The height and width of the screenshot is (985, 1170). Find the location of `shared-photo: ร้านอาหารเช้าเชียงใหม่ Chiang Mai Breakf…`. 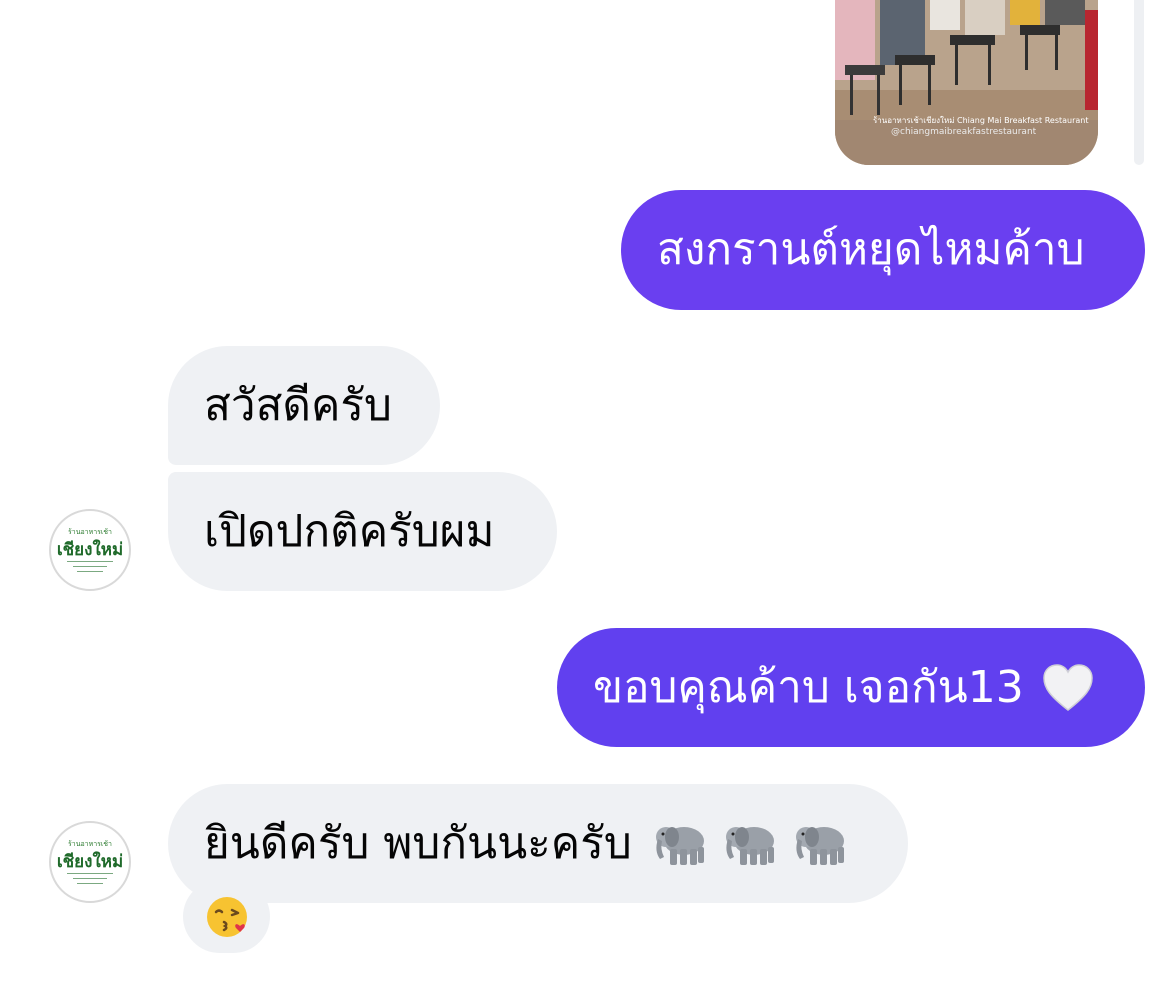

shared-photo: ร้านอาหารเช้าเชียงใหม่ Chiang Mai Breakf… is located at coordinates (966, 82).